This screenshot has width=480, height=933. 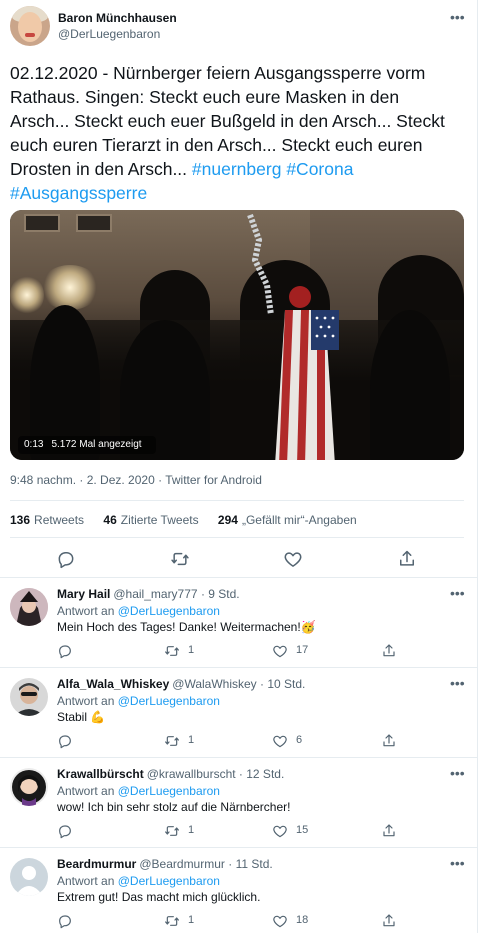 What do you see at coordinates (78, 193) in the screenshot?
I see `hashtag-link: #Ausgangssperre` at bounding box center [78, 193].